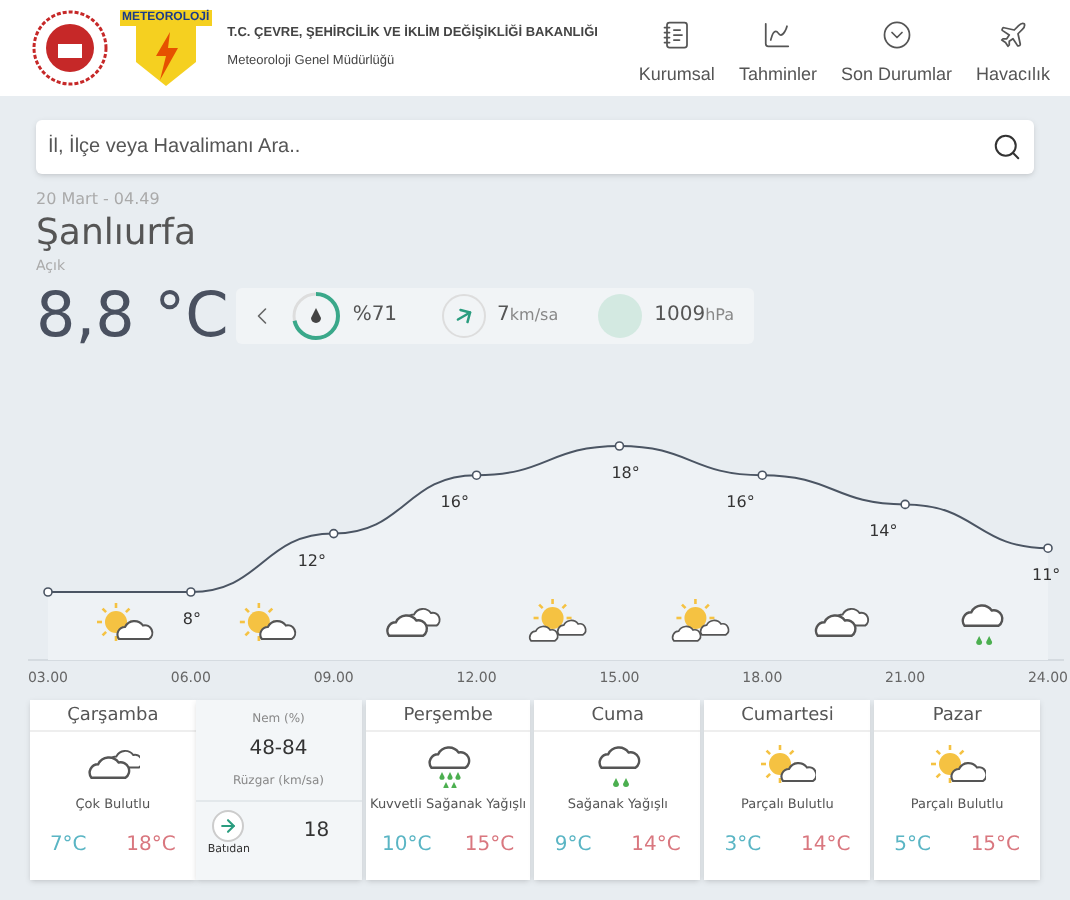  What do you see at coordinates (165, 56) in the screenshot?
I see `shield-logo` at bounding box center [165, 56].